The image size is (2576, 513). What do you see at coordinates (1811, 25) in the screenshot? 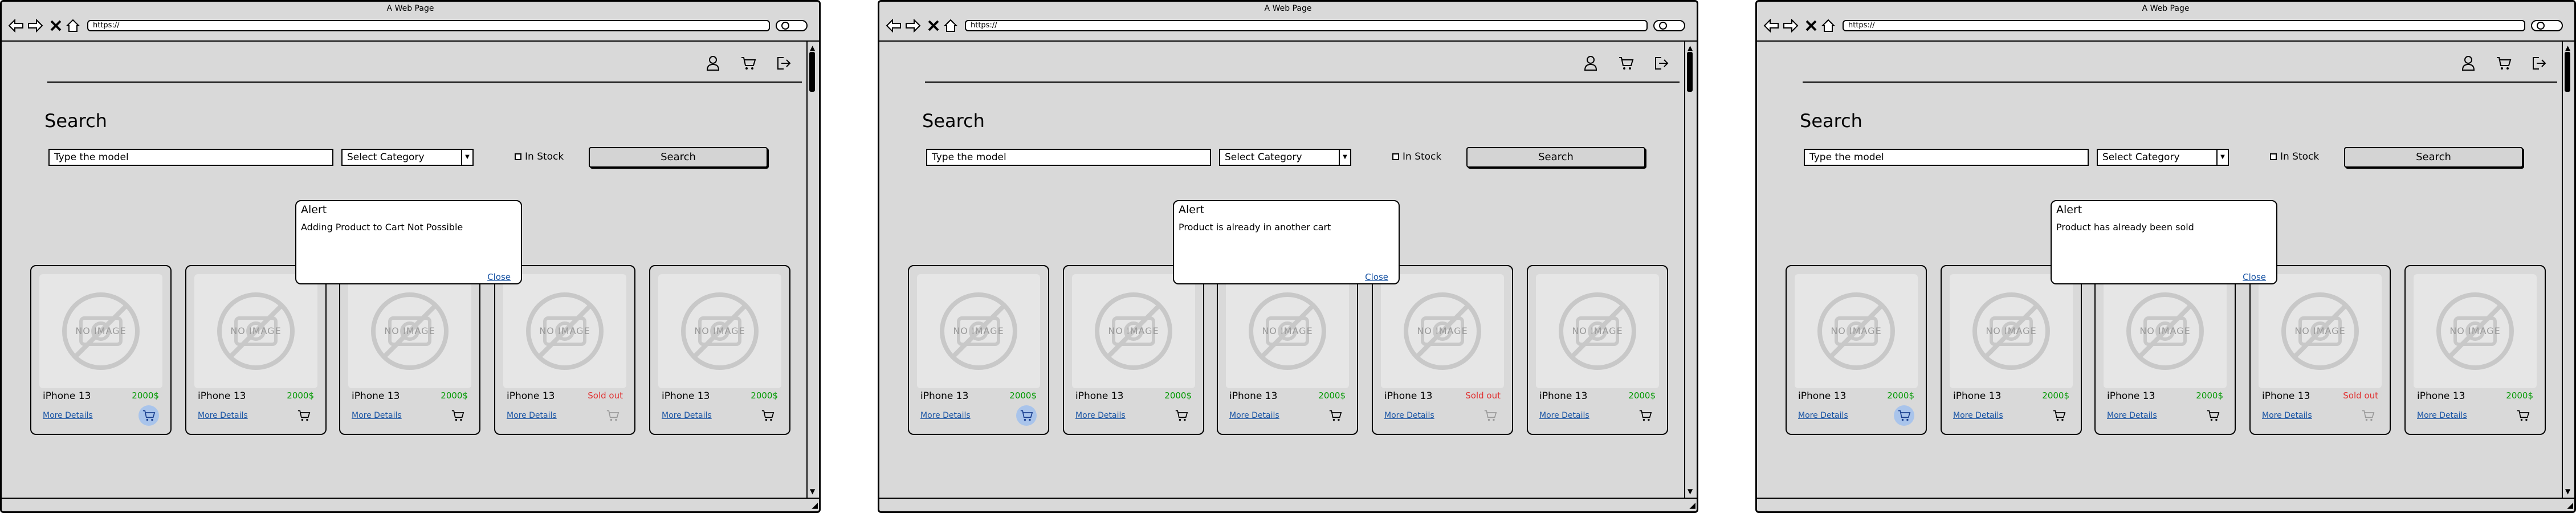
I see `close-icon` at bounding box center [1811, 25].